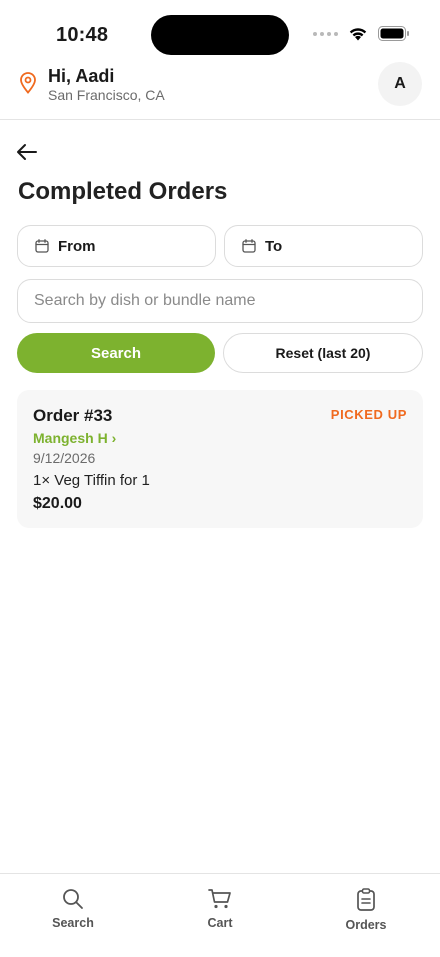 The image size is (440, 957). What do you see at coordinates (220, 301) in the screenshot?
I see `search-input` at bounding box center [220, 301].